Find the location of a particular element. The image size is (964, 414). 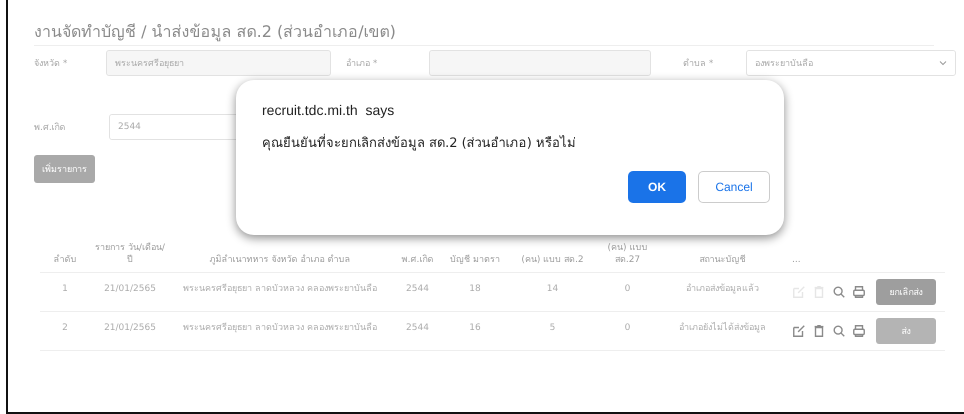

field-label: จังหวัด * is located at coordinates (51, 64).